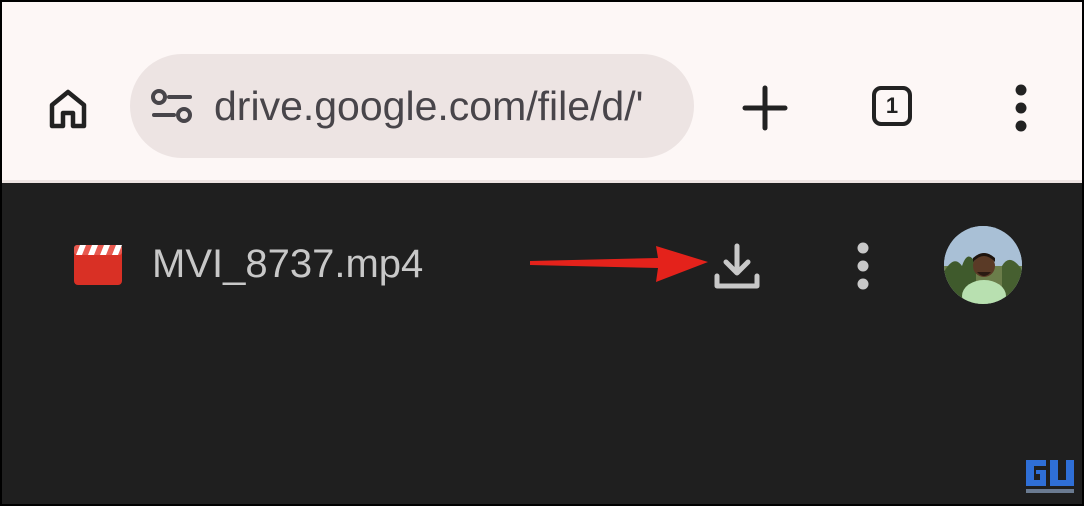 This screenshot has height=506, width=1084. I want to click on new-tab-button, so click(765, 108).